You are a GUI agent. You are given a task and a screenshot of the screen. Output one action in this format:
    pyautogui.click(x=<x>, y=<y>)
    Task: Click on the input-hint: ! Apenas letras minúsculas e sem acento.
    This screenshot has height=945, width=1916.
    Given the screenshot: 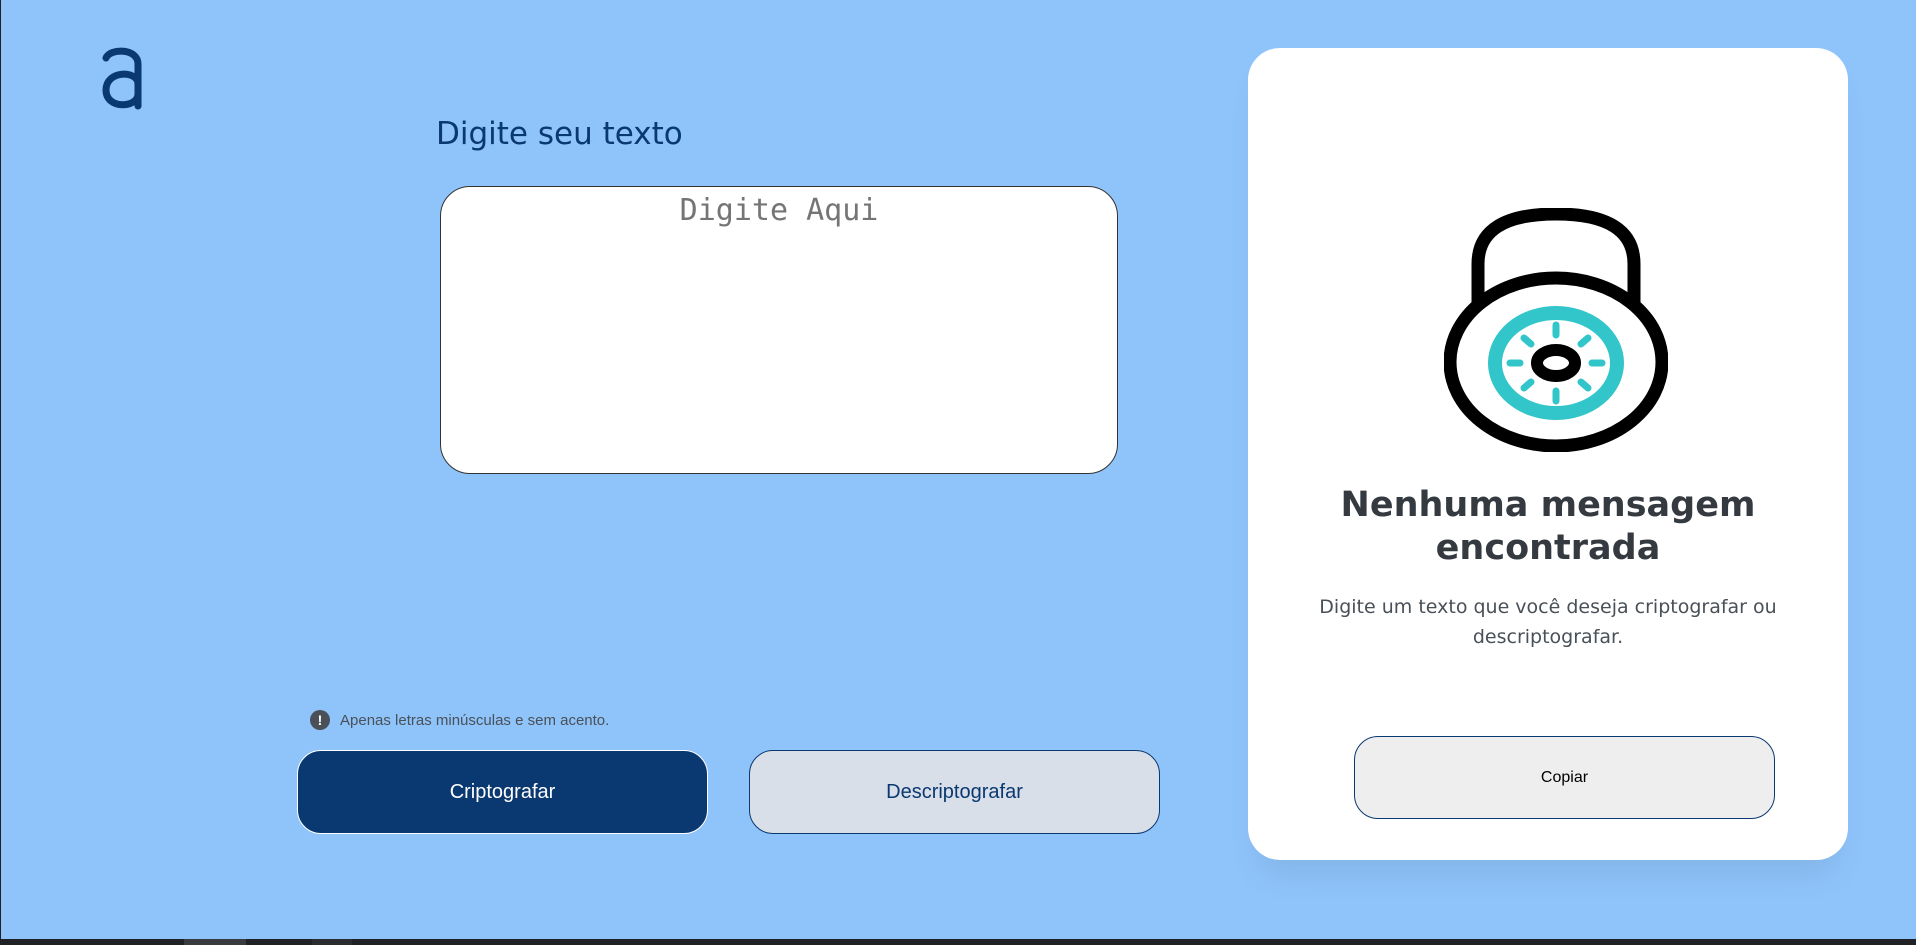 What is the action you would take?
    pyautogui.click(x=459, y=720)
    